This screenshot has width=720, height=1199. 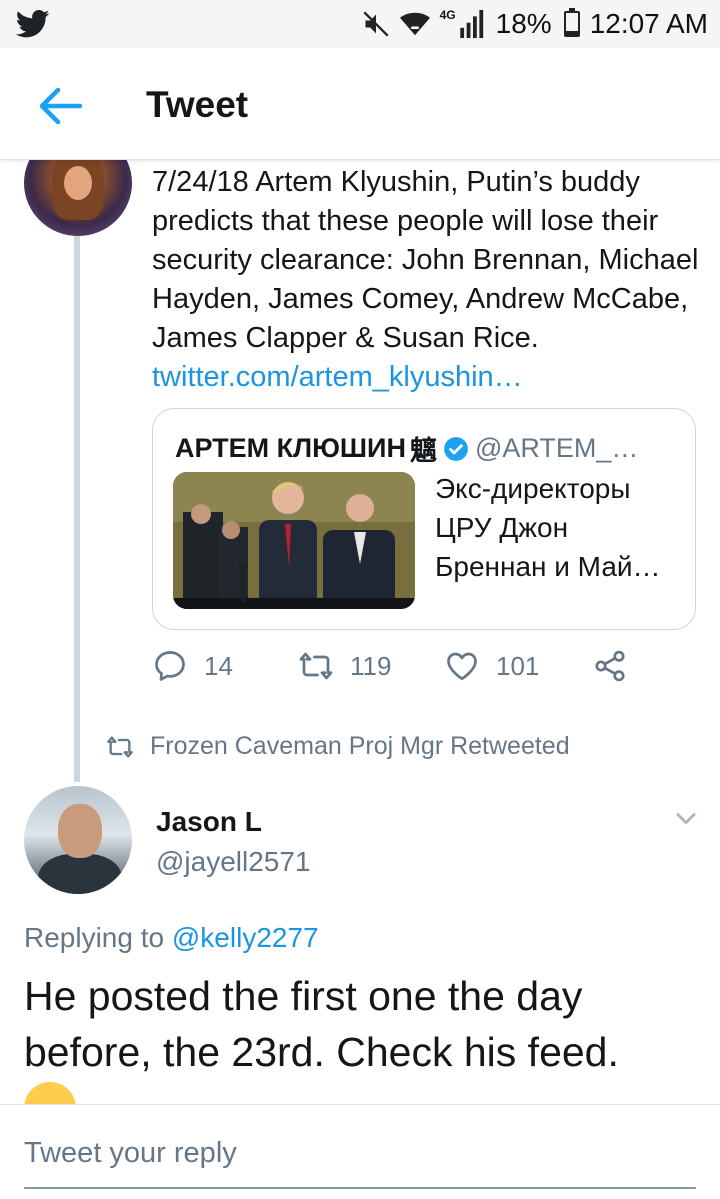 What do you see at coordinates (294, 540) in the screenshot?
I see `quote-media-image` at bounding box center [294, 540].